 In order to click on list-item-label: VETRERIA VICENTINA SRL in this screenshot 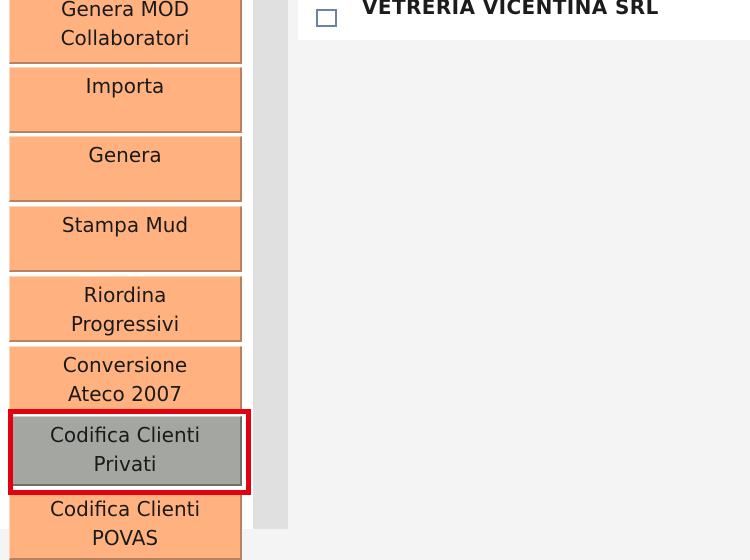, I will do `click(510, 9)`.